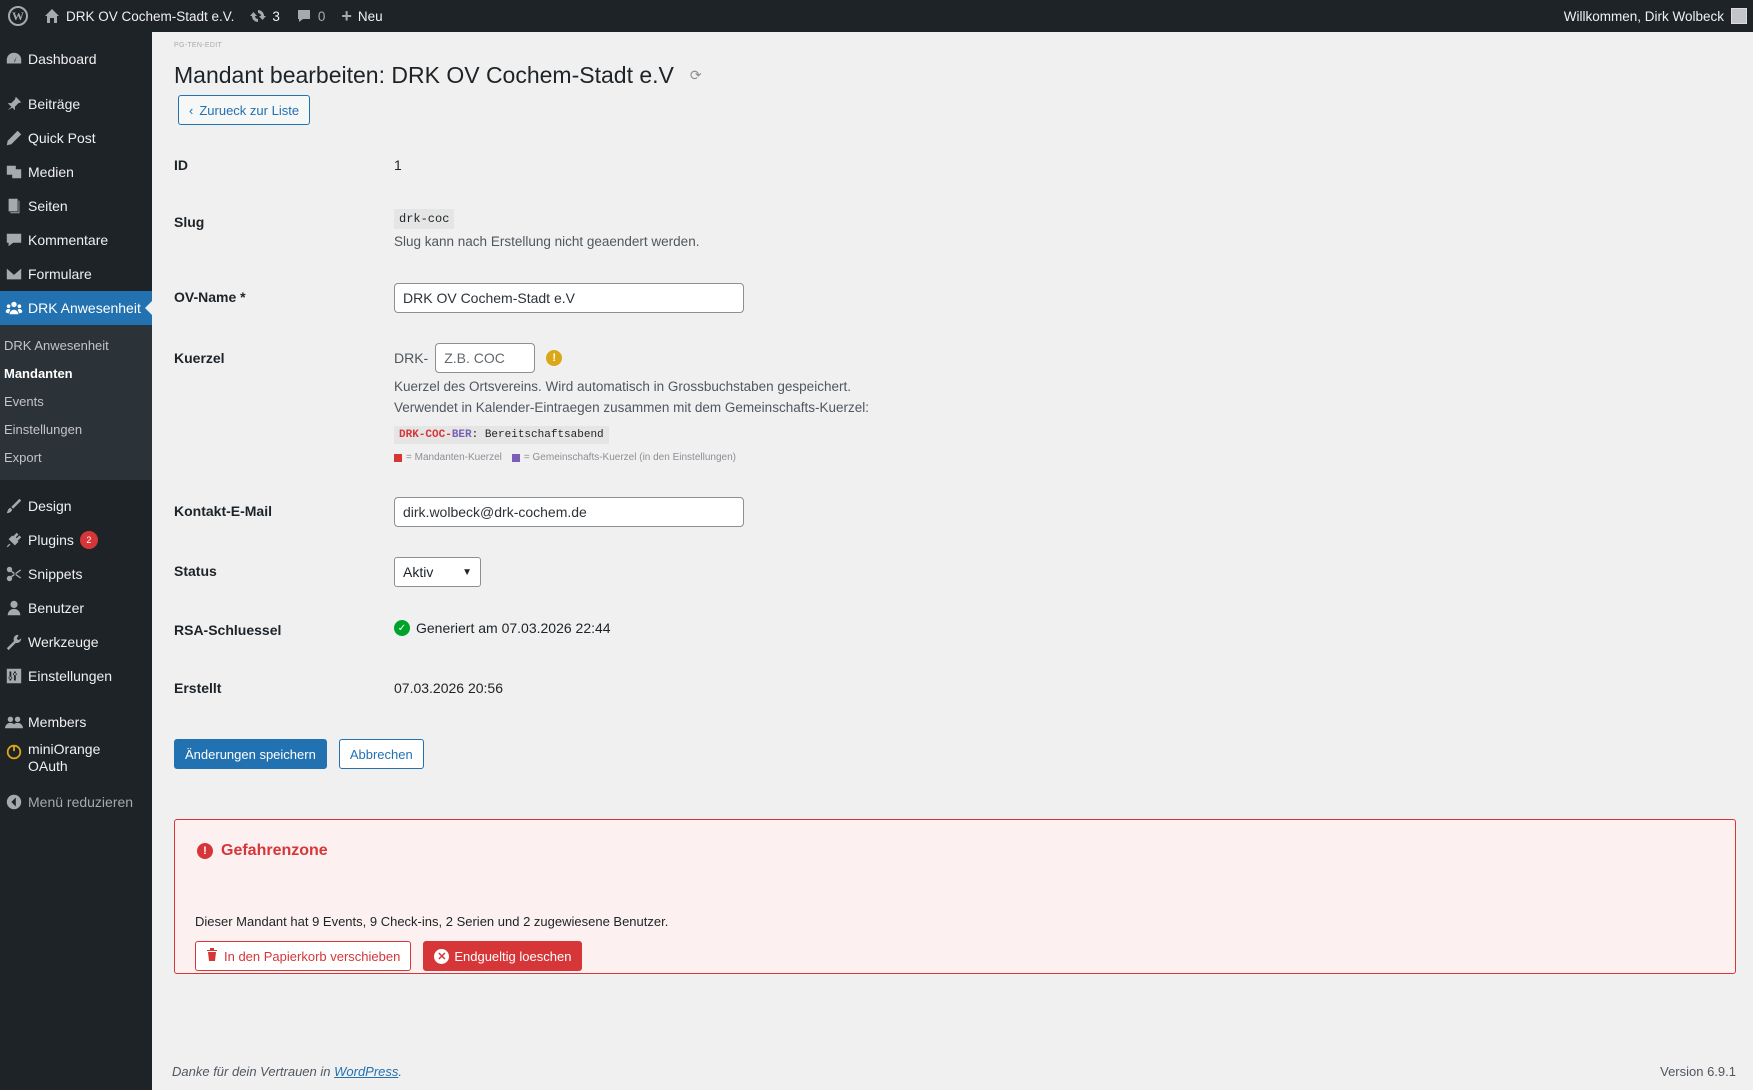  I want to click on plugin-icon, so click(14, 540).